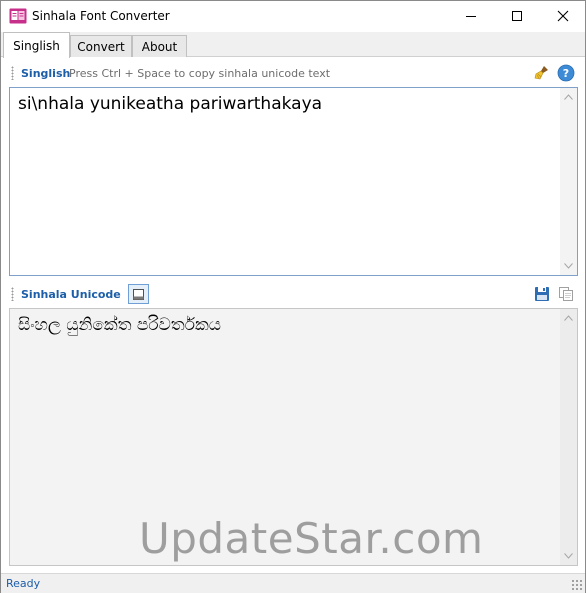  Describe the element at coordinates (159, 46) in the screenshot. I see `tab-about: About` at that location.